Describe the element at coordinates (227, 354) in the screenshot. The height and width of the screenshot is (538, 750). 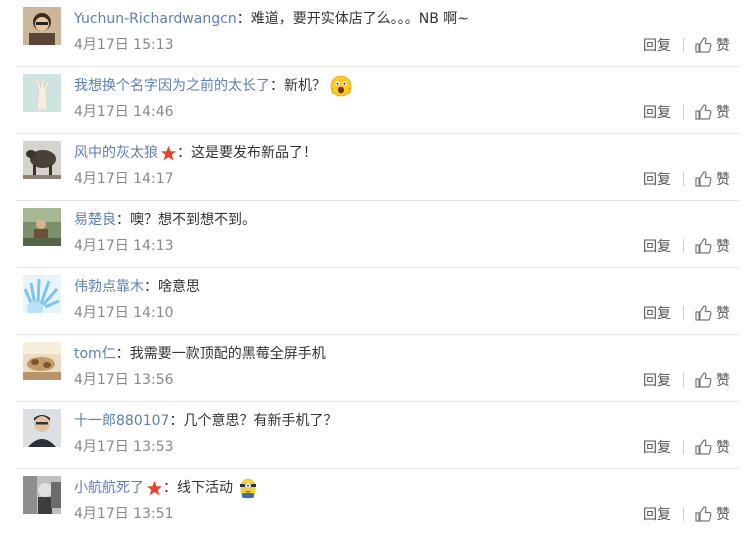
I see `comment-text: 我需要一款顶配的黑莓全屏手机` at that location.